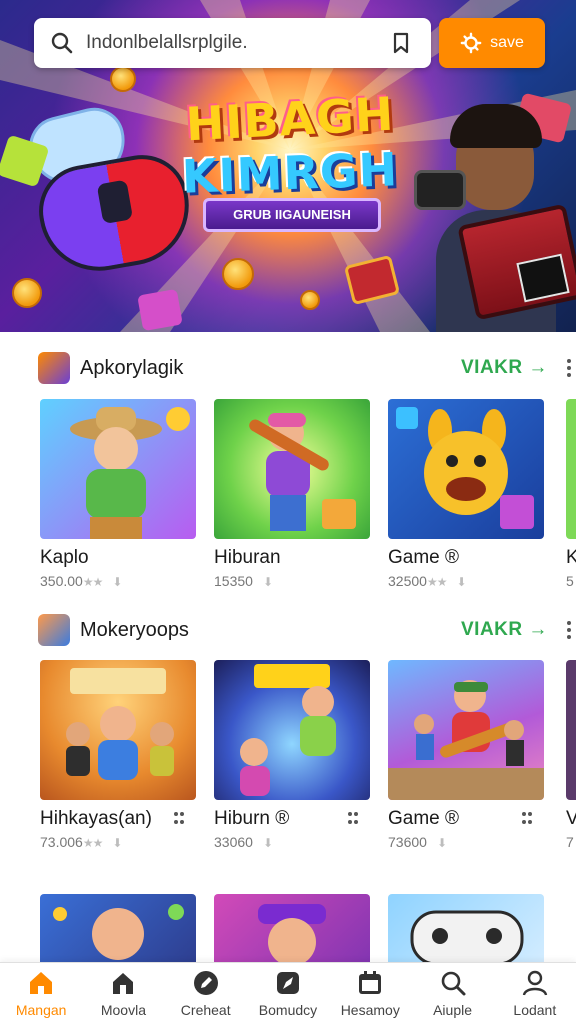 The width and height of the screenshot is (576, 1024). I want to click on nav-item-bomudcy: Bomudcy, so click(288, 993).